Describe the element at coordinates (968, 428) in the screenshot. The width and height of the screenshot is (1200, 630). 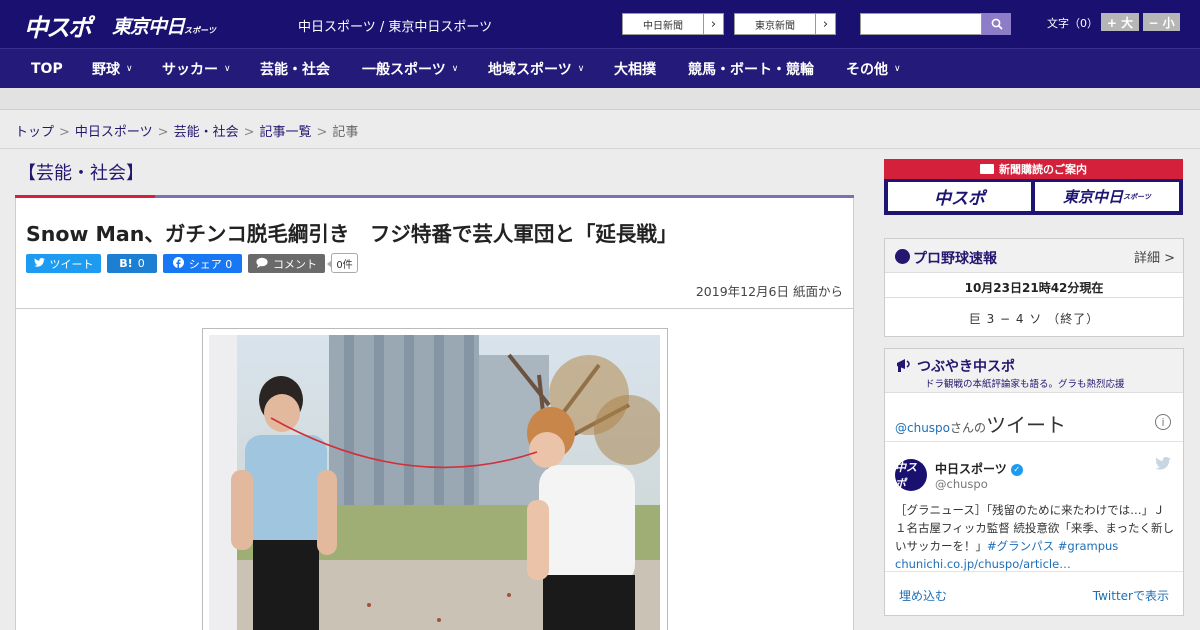
I see `tweets-by-suffix: さんの` at that location.